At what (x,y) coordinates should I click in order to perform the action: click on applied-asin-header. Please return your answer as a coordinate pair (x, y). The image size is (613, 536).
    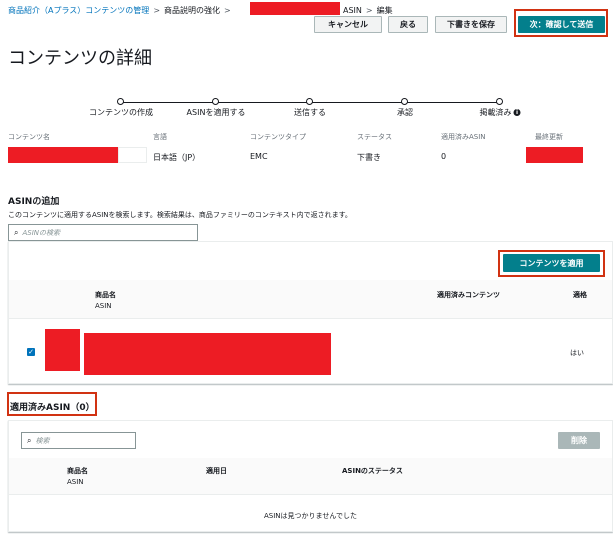
    Looking at the image, I should click on (310, 476).